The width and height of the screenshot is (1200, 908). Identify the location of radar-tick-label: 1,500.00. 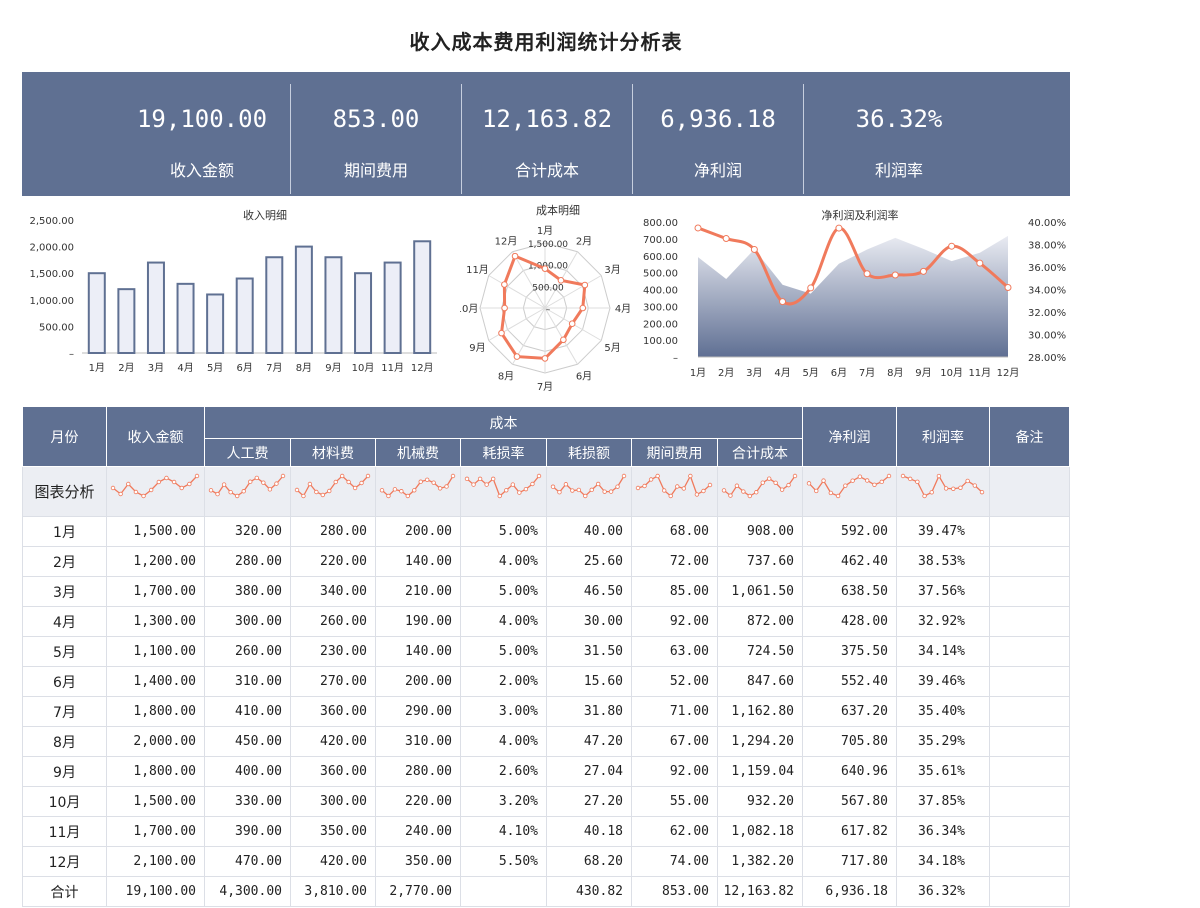
(548, 245).